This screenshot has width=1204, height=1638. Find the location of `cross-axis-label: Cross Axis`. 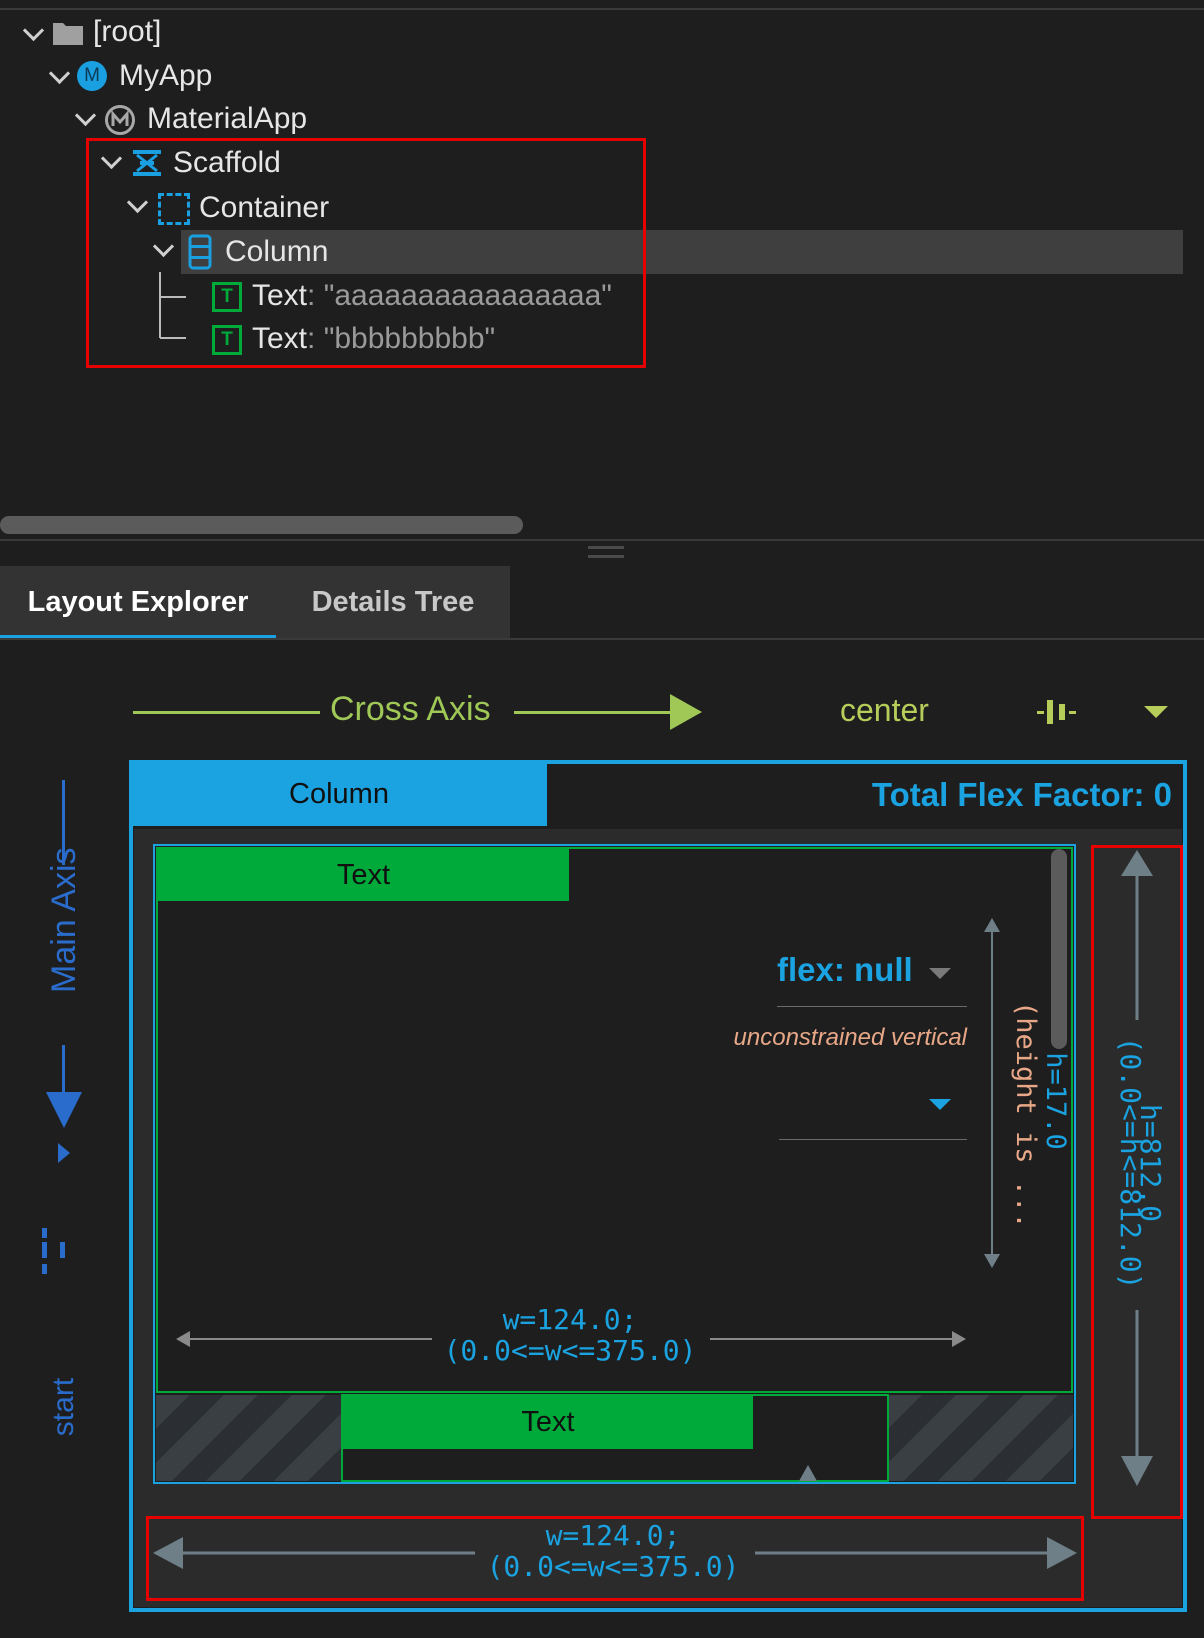

cross-axis-label: Cross Axis is located at coordinates (410, 709).